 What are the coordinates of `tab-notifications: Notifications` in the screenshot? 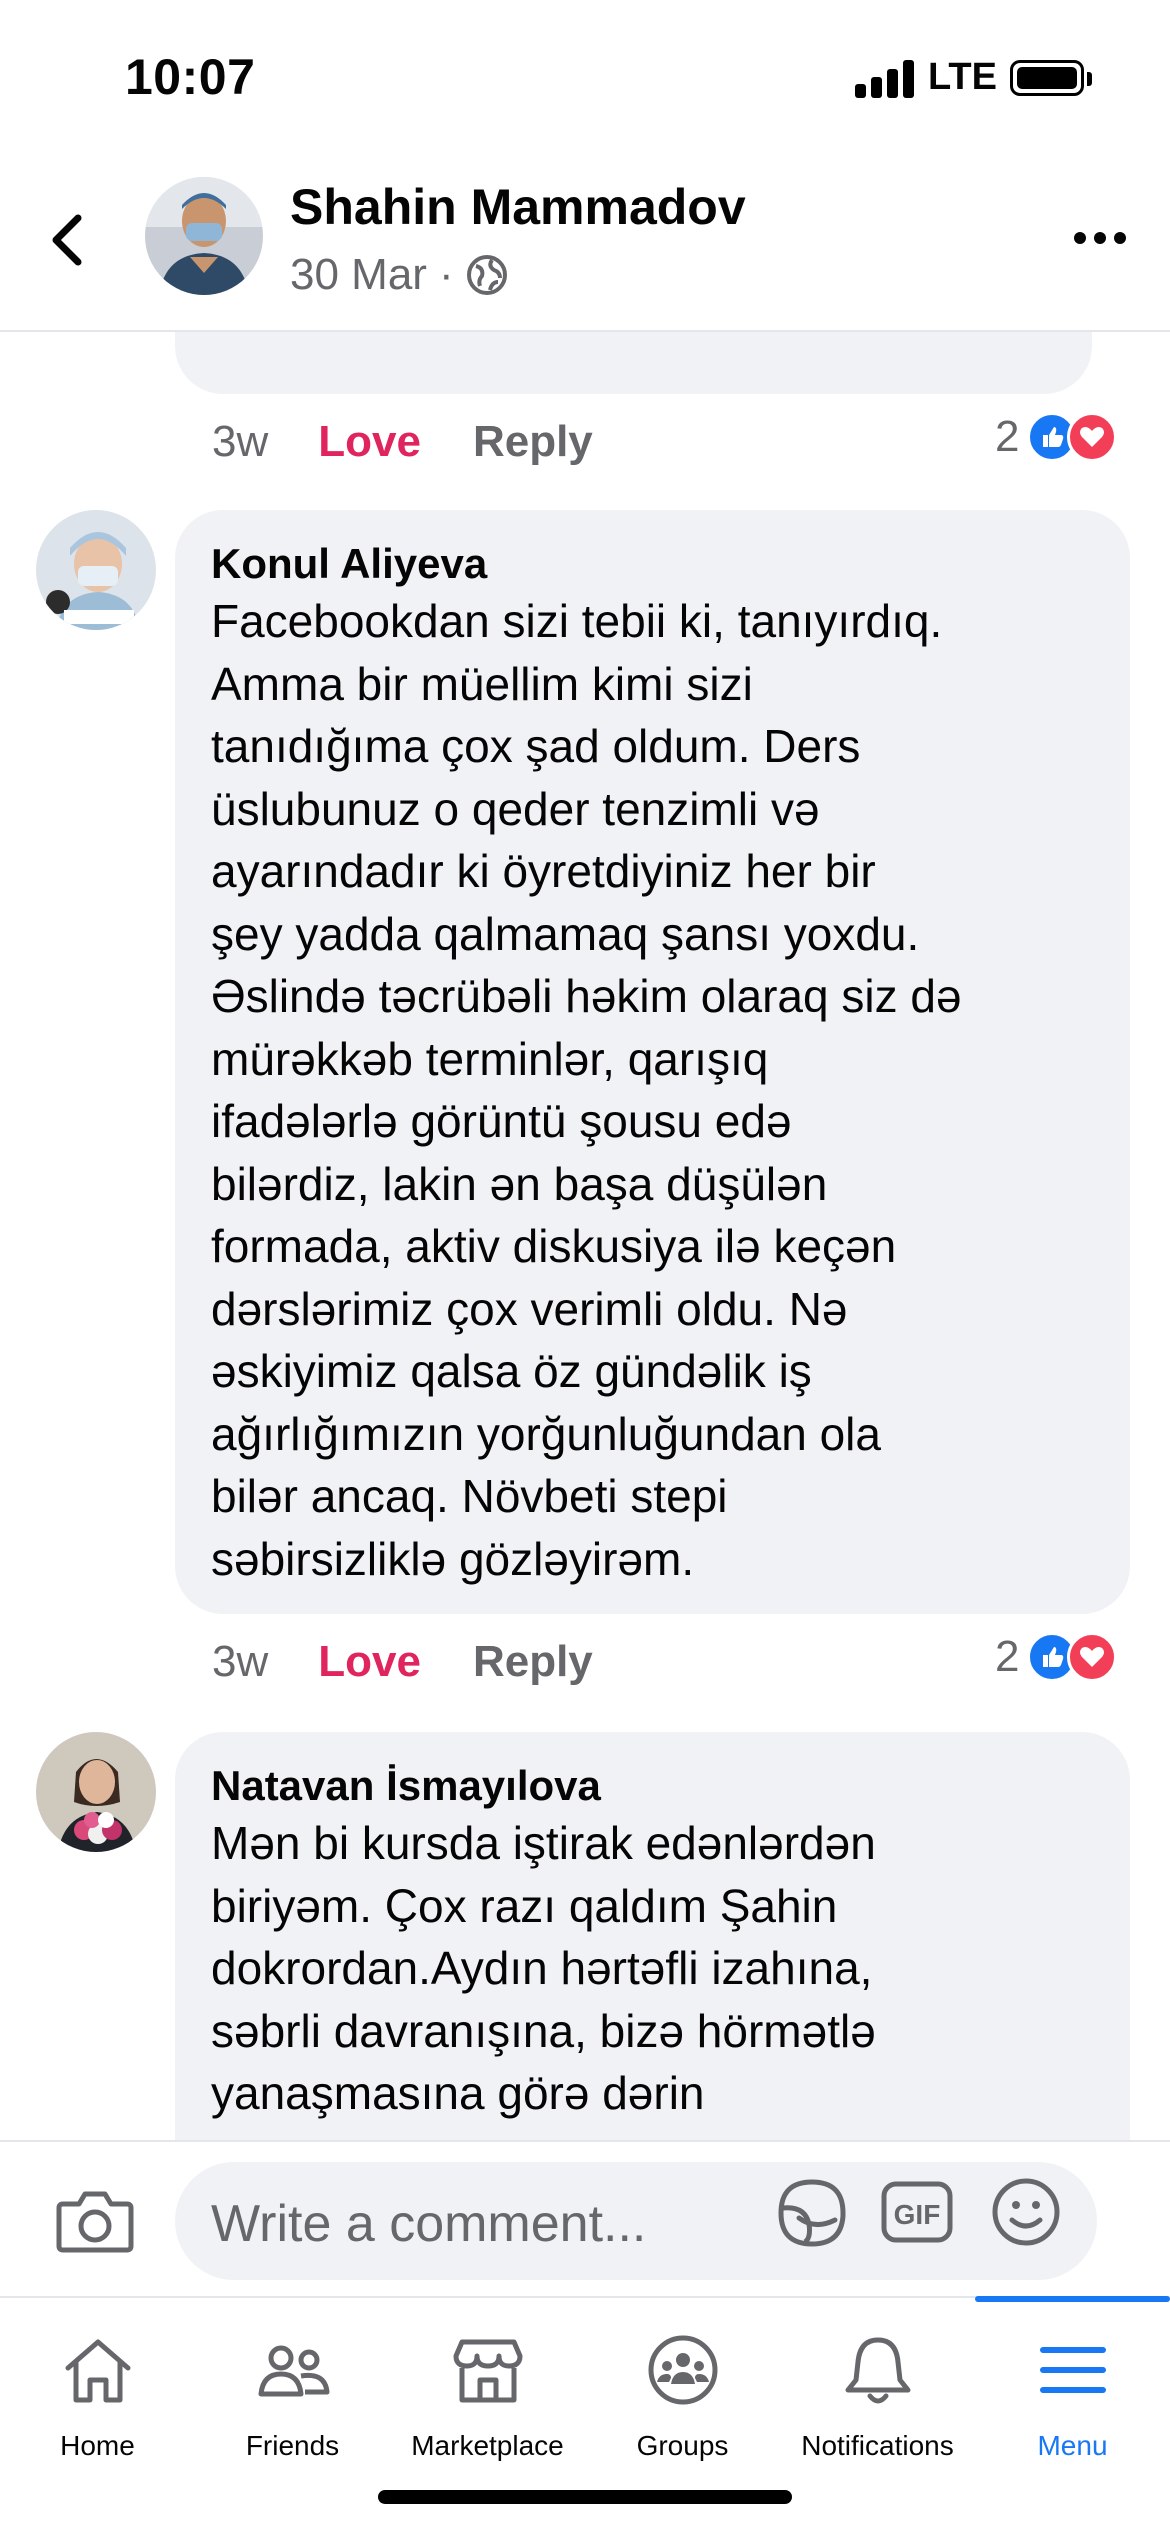 It's located at (877, 2398).